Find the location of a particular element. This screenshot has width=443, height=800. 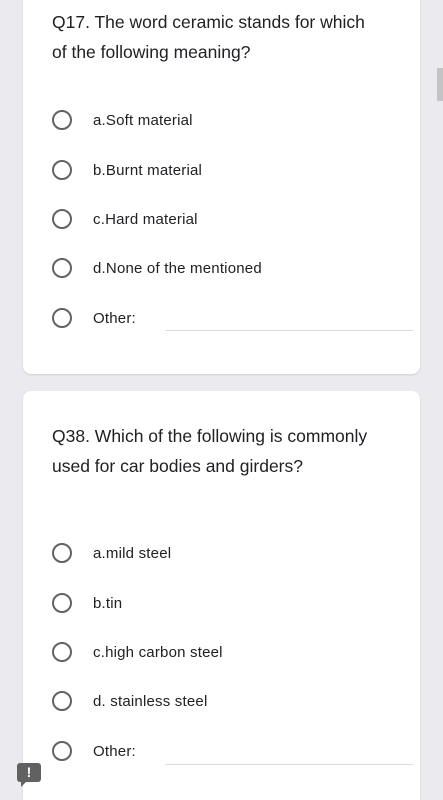

option-b: b.Burnt material is located at coordinates (127, 170).